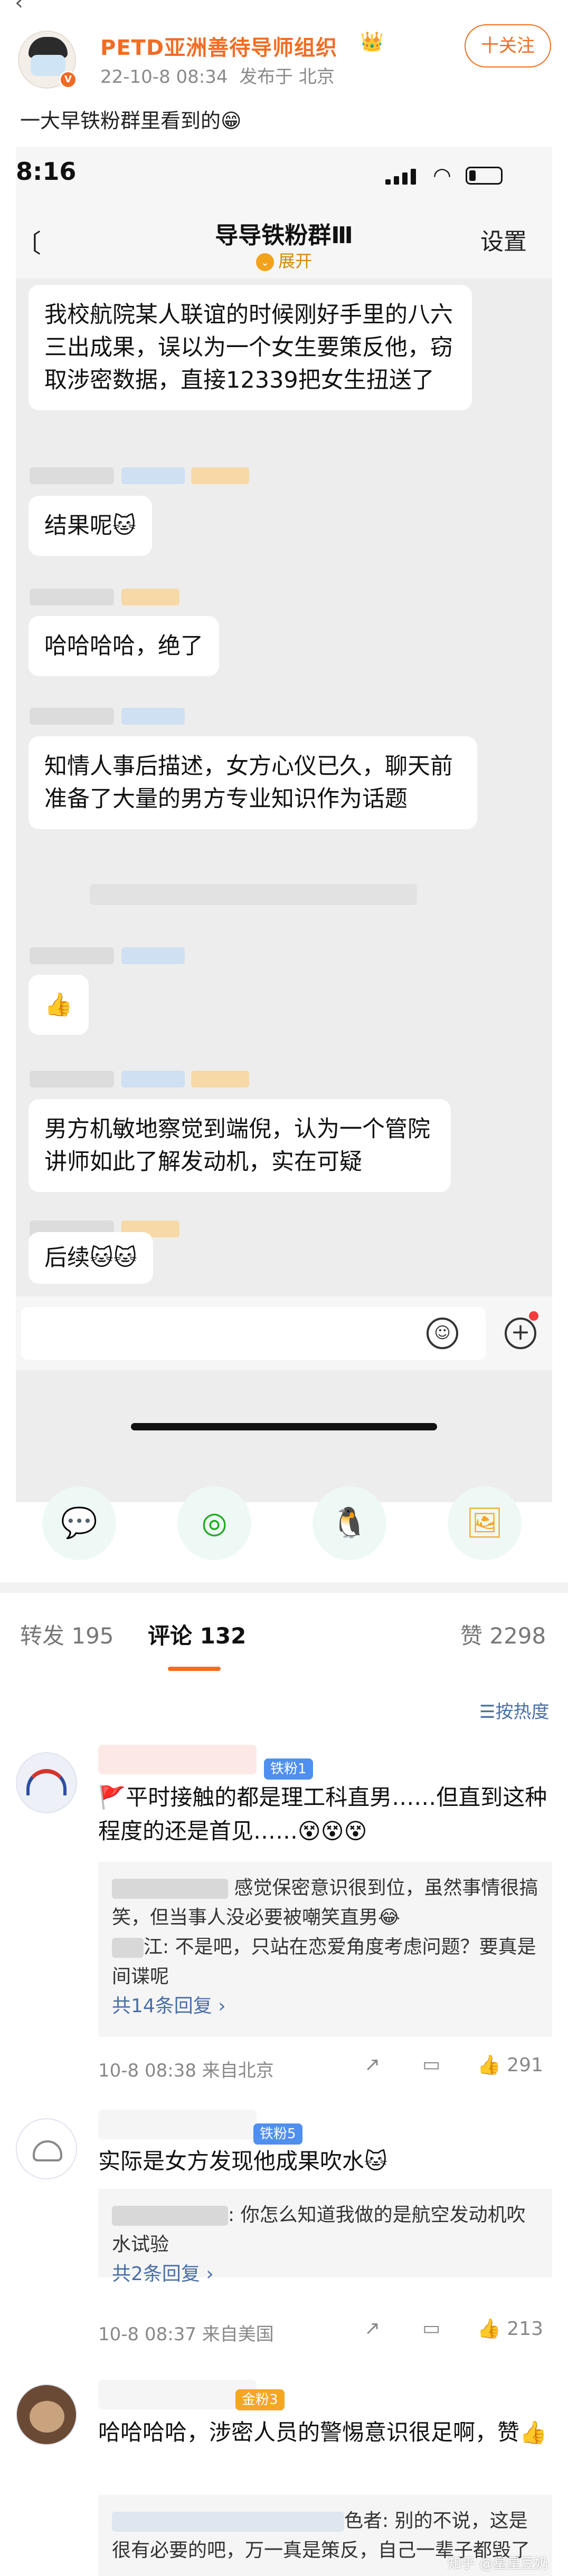 The height and width of the screenshot is (2576, 568). I want to click on chat-message: 后续🐱🐱, so click(91, 1258).